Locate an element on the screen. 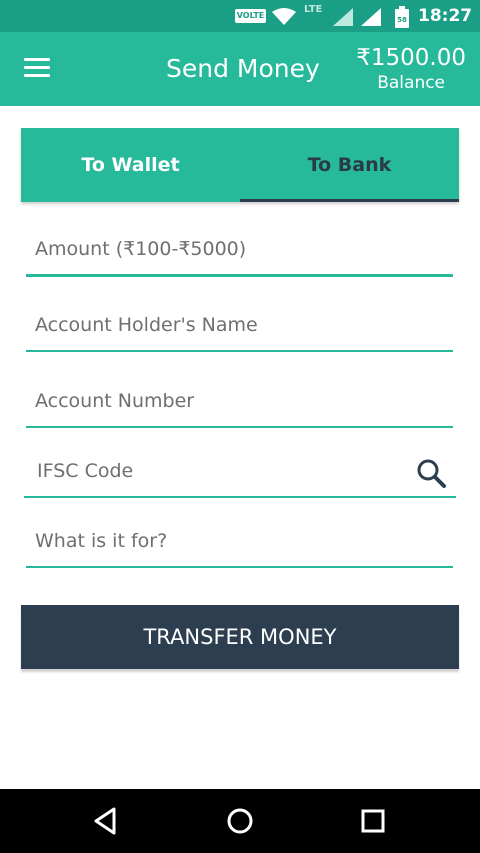 This screenshot has width=480, height=853. transfer-tabs: To Wallet To Bank is located at coordinates (240, 165).